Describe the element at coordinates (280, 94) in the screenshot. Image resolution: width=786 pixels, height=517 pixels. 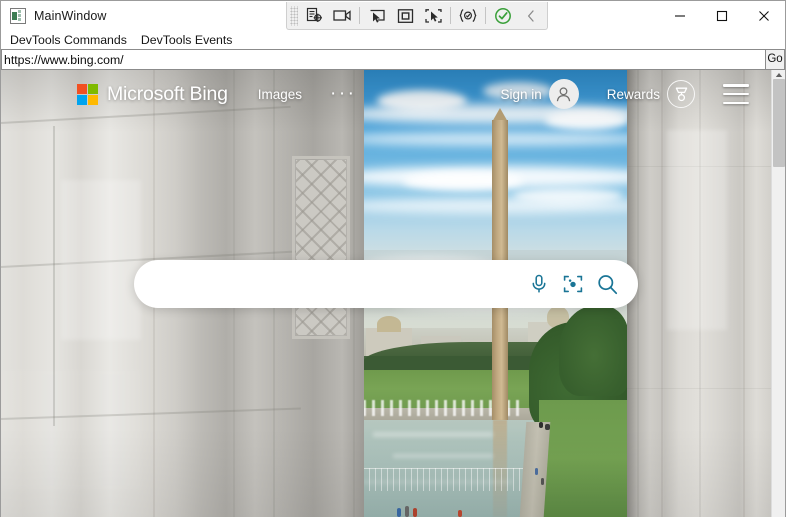
I see `nav-images: Images` at that location.